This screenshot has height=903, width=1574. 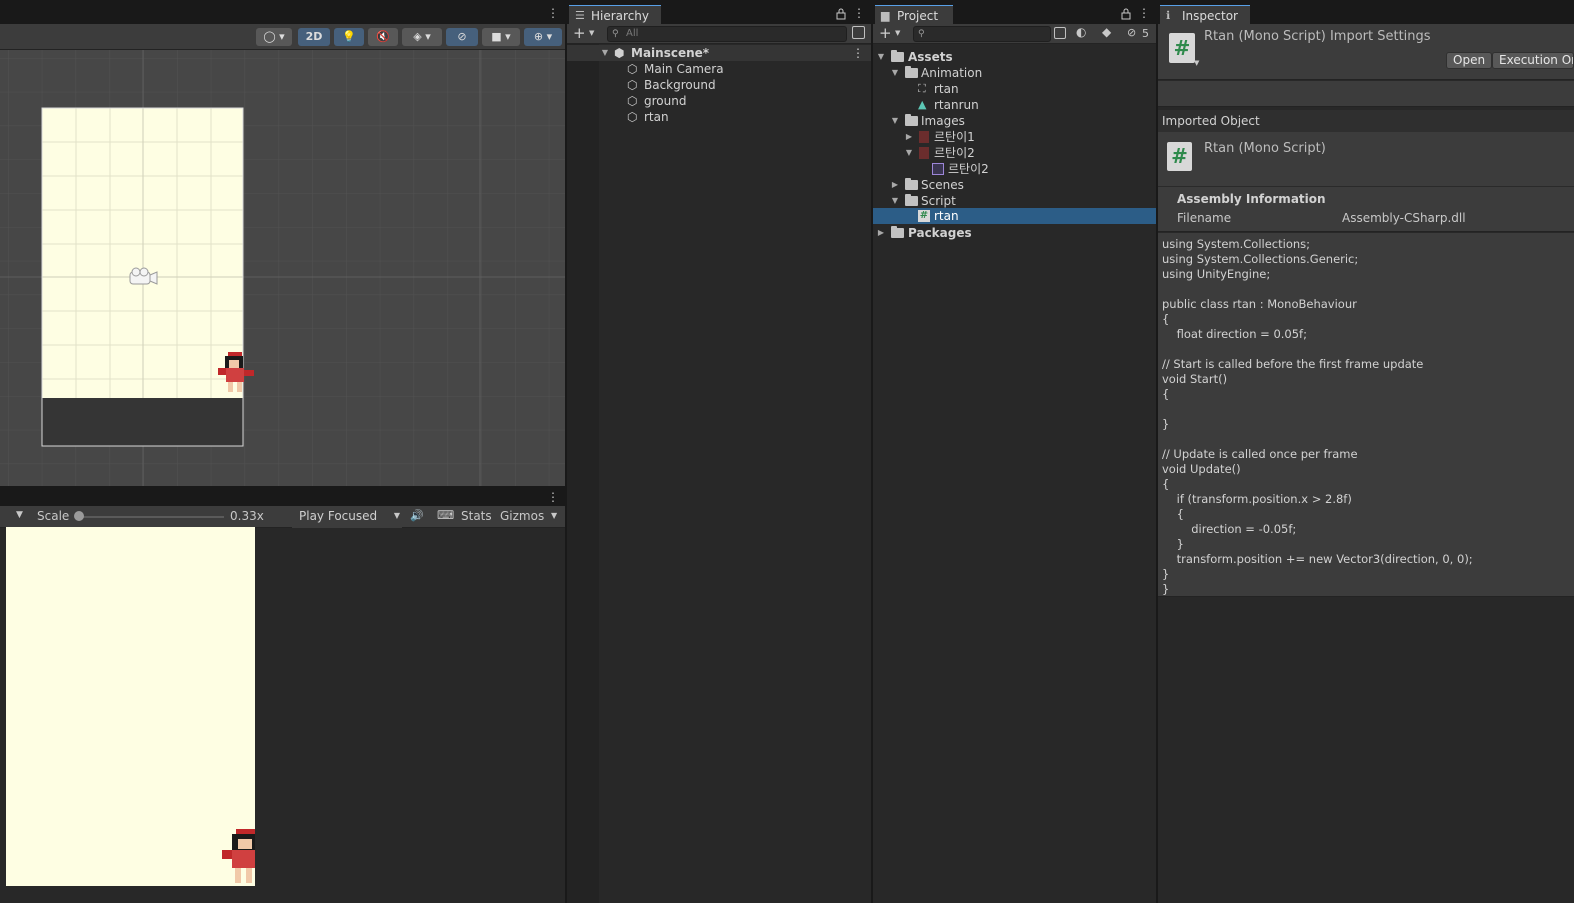 What do you see at coordinates (1014, 233) in the screenshot?
I see `project-folder-packages: ▶ Packages` at bounding box center [1014, 233].